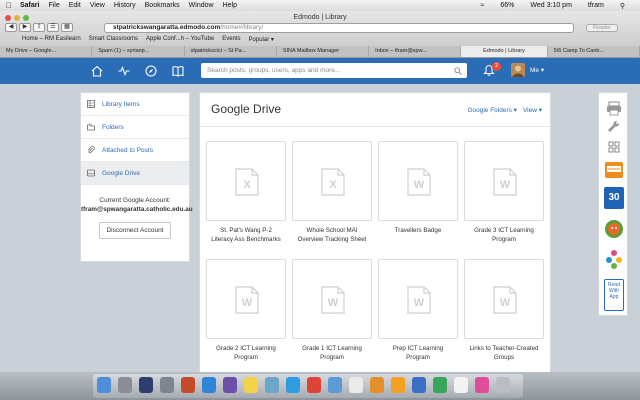 The image size is (640, 400). What do you see at coordinates (419, 385) in the screenshot?
I see `keynote-icon` at bounding box center [419, 385].